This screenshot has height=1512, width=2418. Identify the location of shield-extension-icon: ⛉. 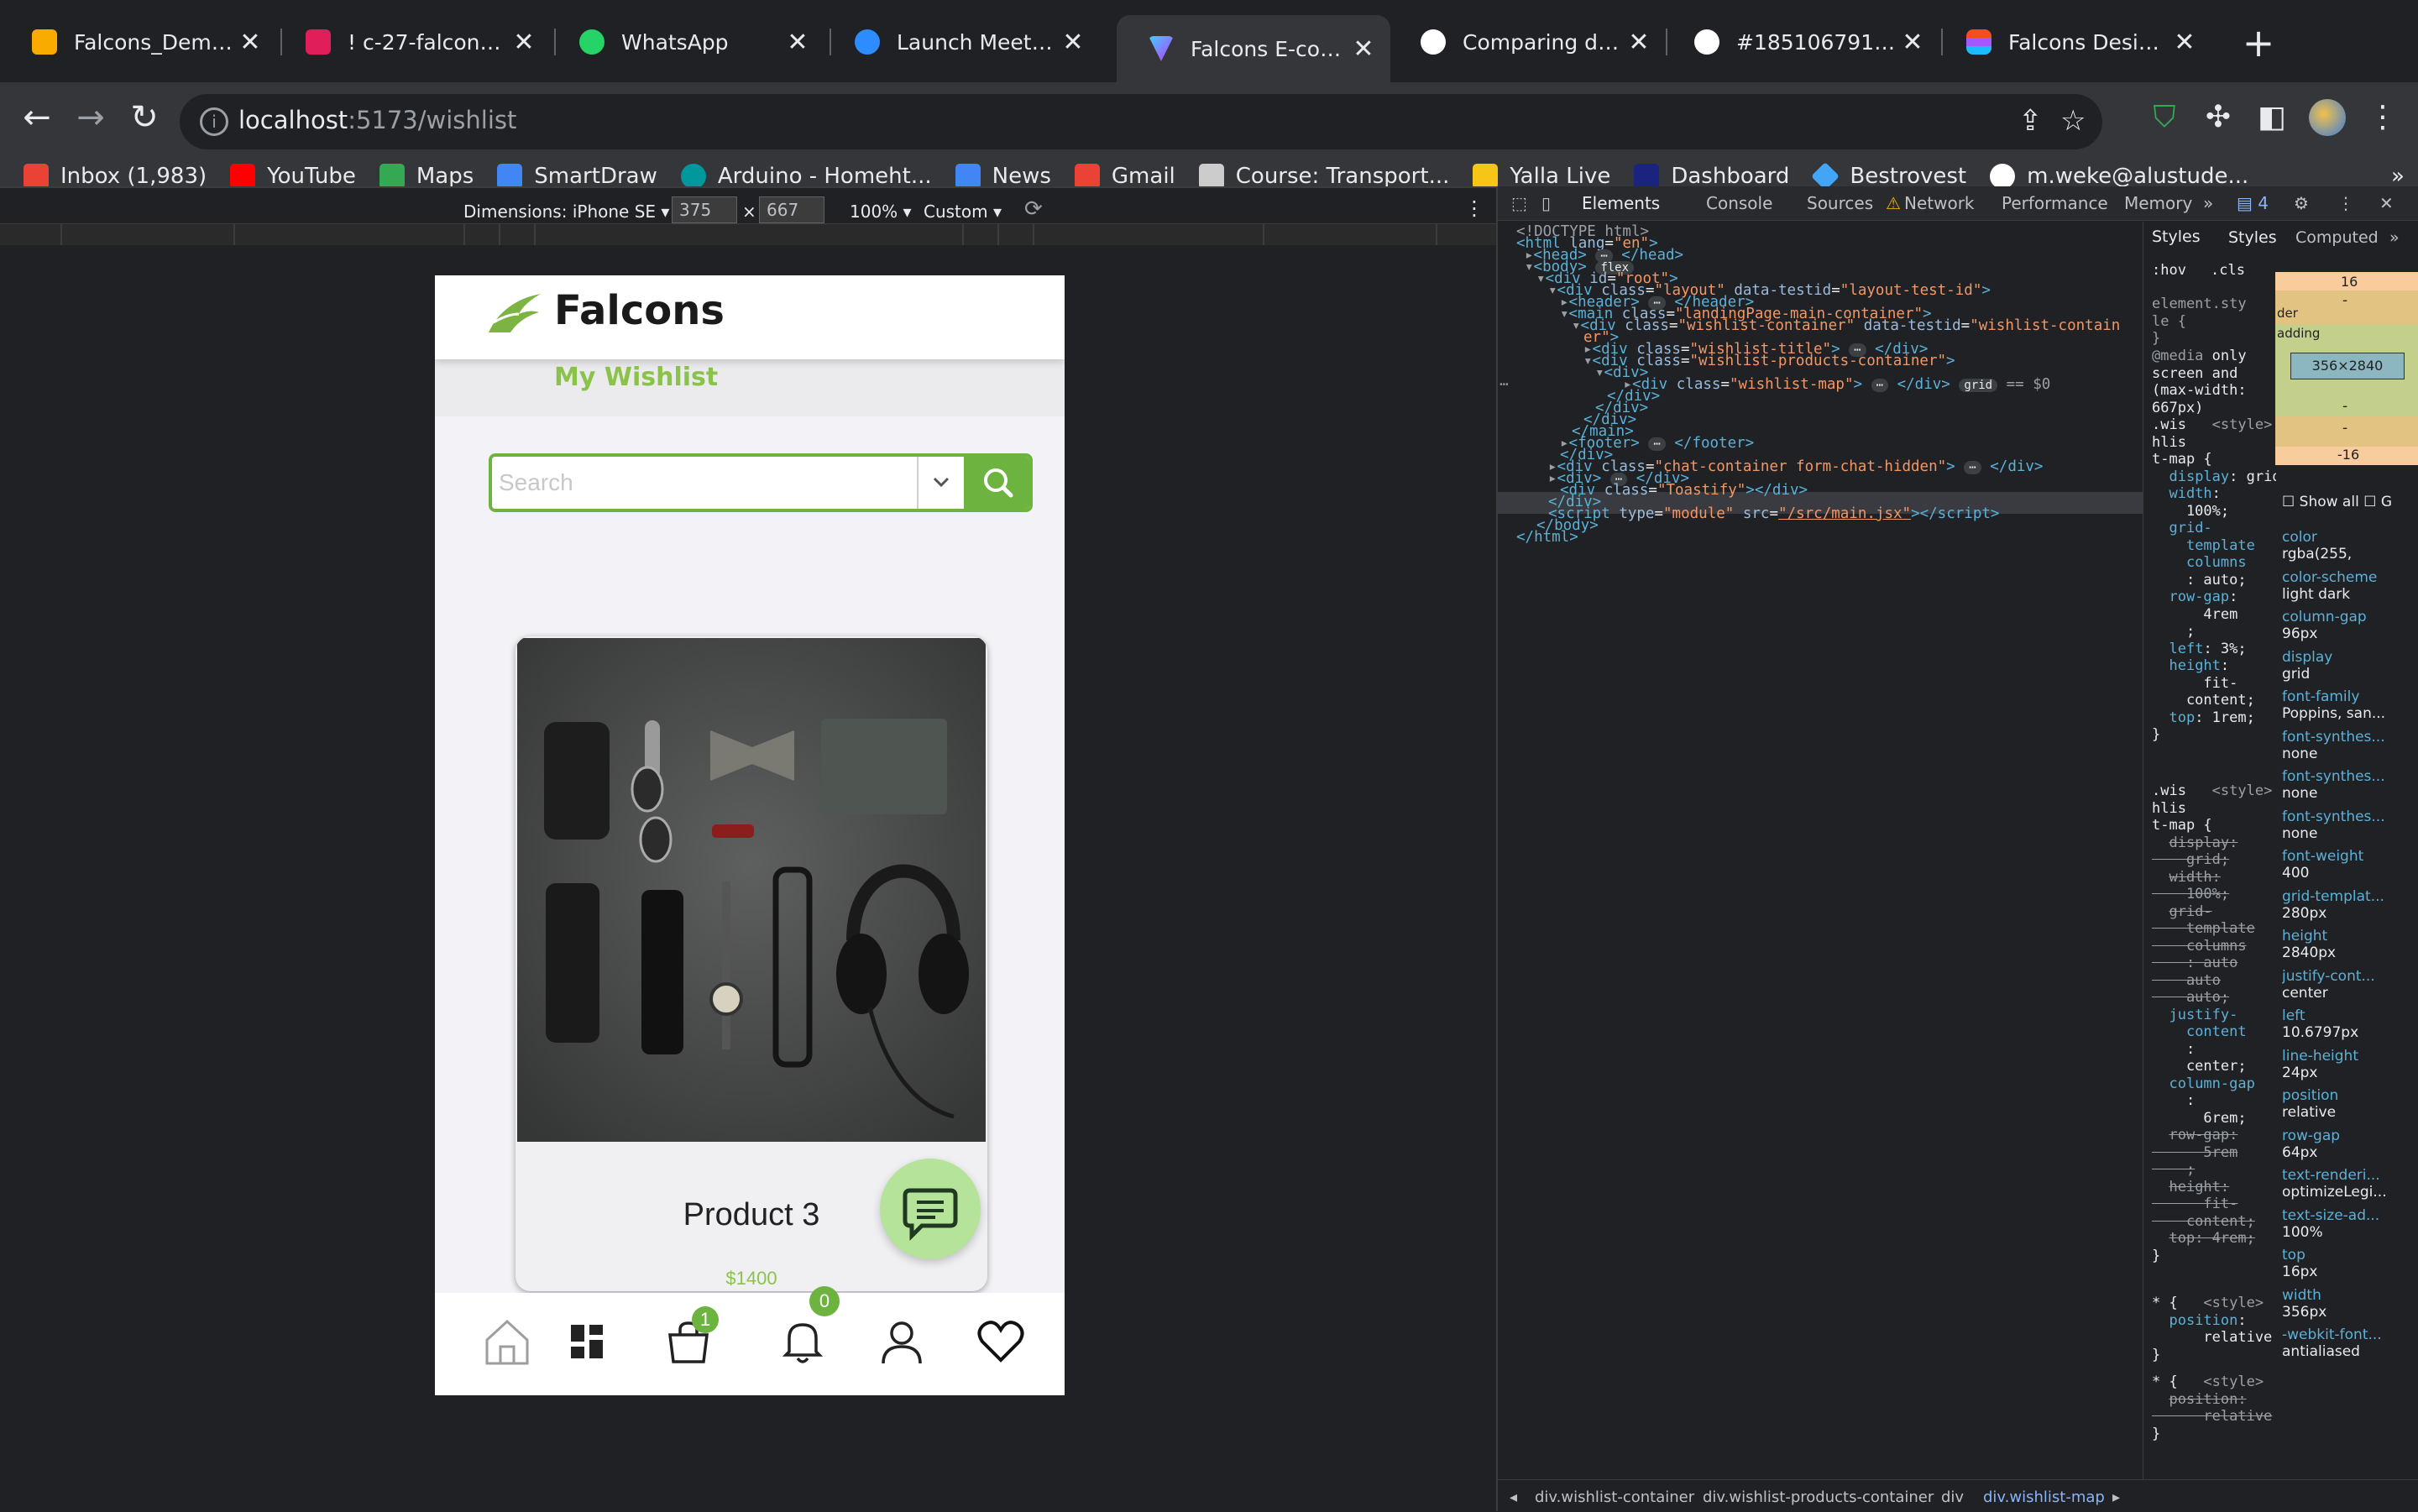
(2164, 117).